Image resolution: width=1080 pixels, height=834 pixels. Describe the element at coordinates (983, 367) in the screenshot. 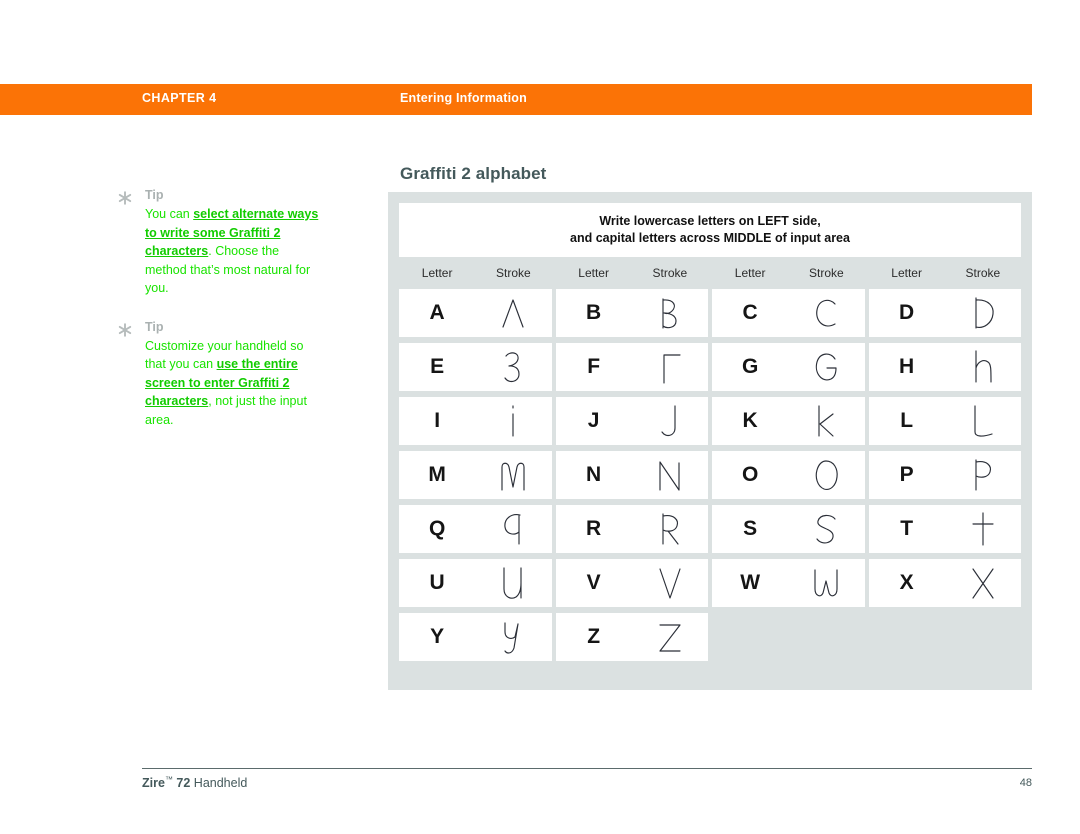

I see `stroke-h-icon` at that location.